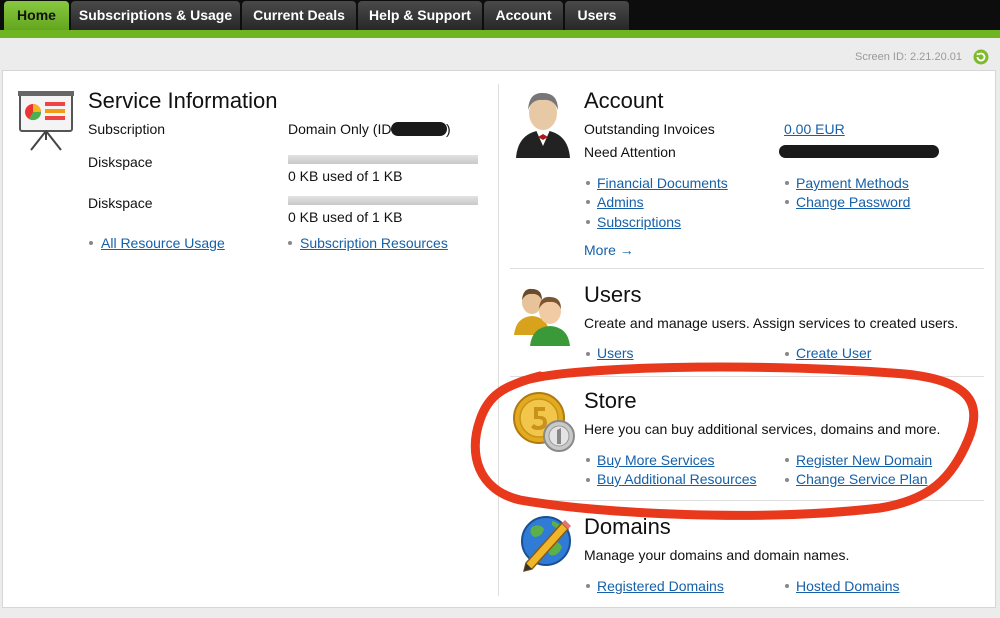 Image resolution: width=1000 pixels, height=618 pixels. Describe the element at coordinates (163, 243) in the screenshot. I see `all-resource-usage-link: All Resource Usage` at that location.